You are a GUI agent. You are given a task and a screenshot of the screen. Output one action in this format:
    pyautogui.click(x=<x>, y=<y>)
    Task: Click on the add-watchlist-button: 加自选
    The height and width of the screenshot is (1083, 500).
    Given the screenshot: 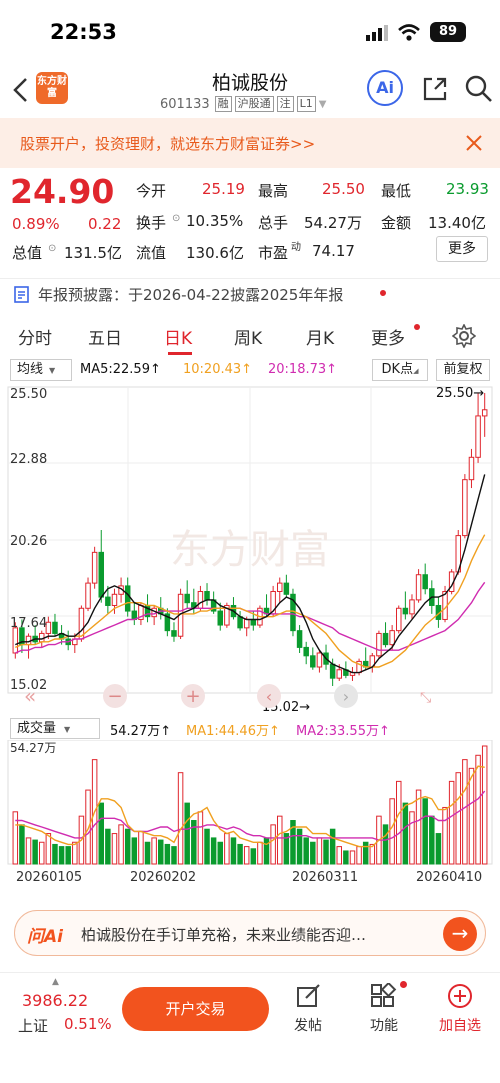 What is the action you would take?
    pyautogui.click(x=460, y=1009)
    